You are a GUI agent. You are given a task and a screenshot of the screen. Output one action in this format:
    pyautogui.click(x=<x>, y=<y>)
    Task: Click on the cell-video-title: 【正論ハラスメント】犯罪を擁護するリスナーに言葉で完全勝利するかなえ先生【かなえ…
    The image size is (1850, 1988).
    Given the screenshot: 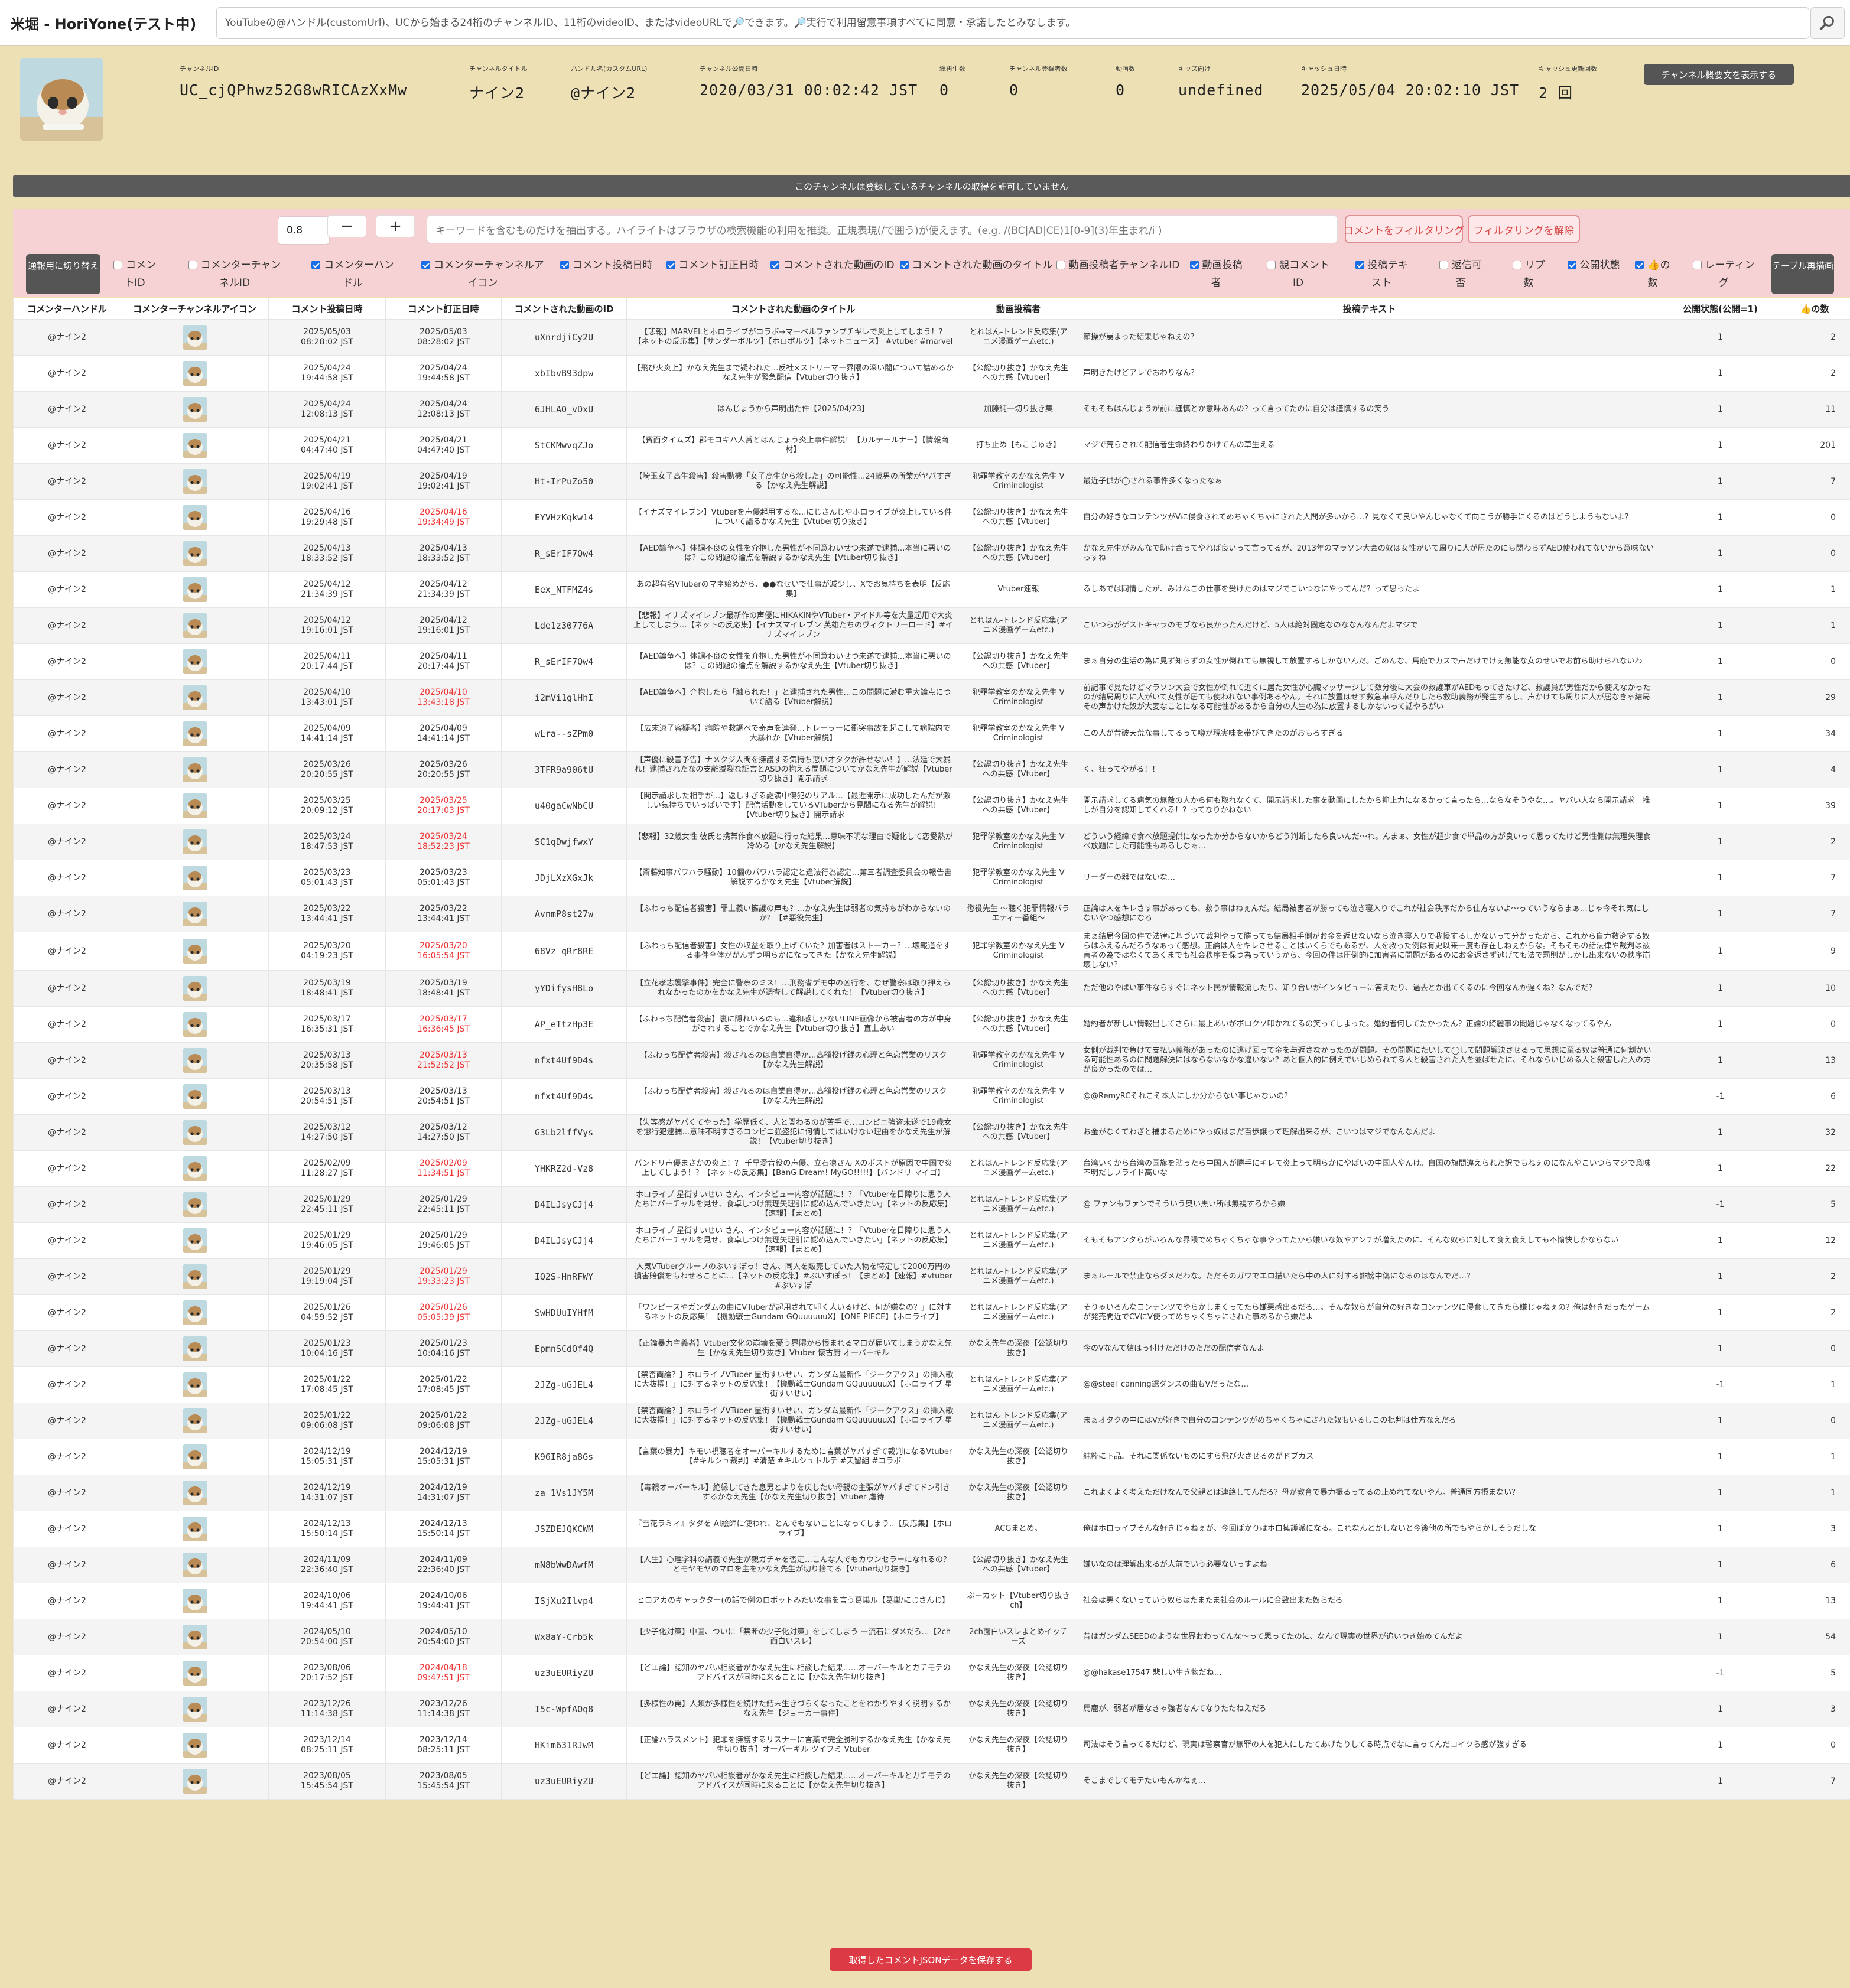 What is the action you would take?
    pyautogui.click(x=793, y=1745)
    